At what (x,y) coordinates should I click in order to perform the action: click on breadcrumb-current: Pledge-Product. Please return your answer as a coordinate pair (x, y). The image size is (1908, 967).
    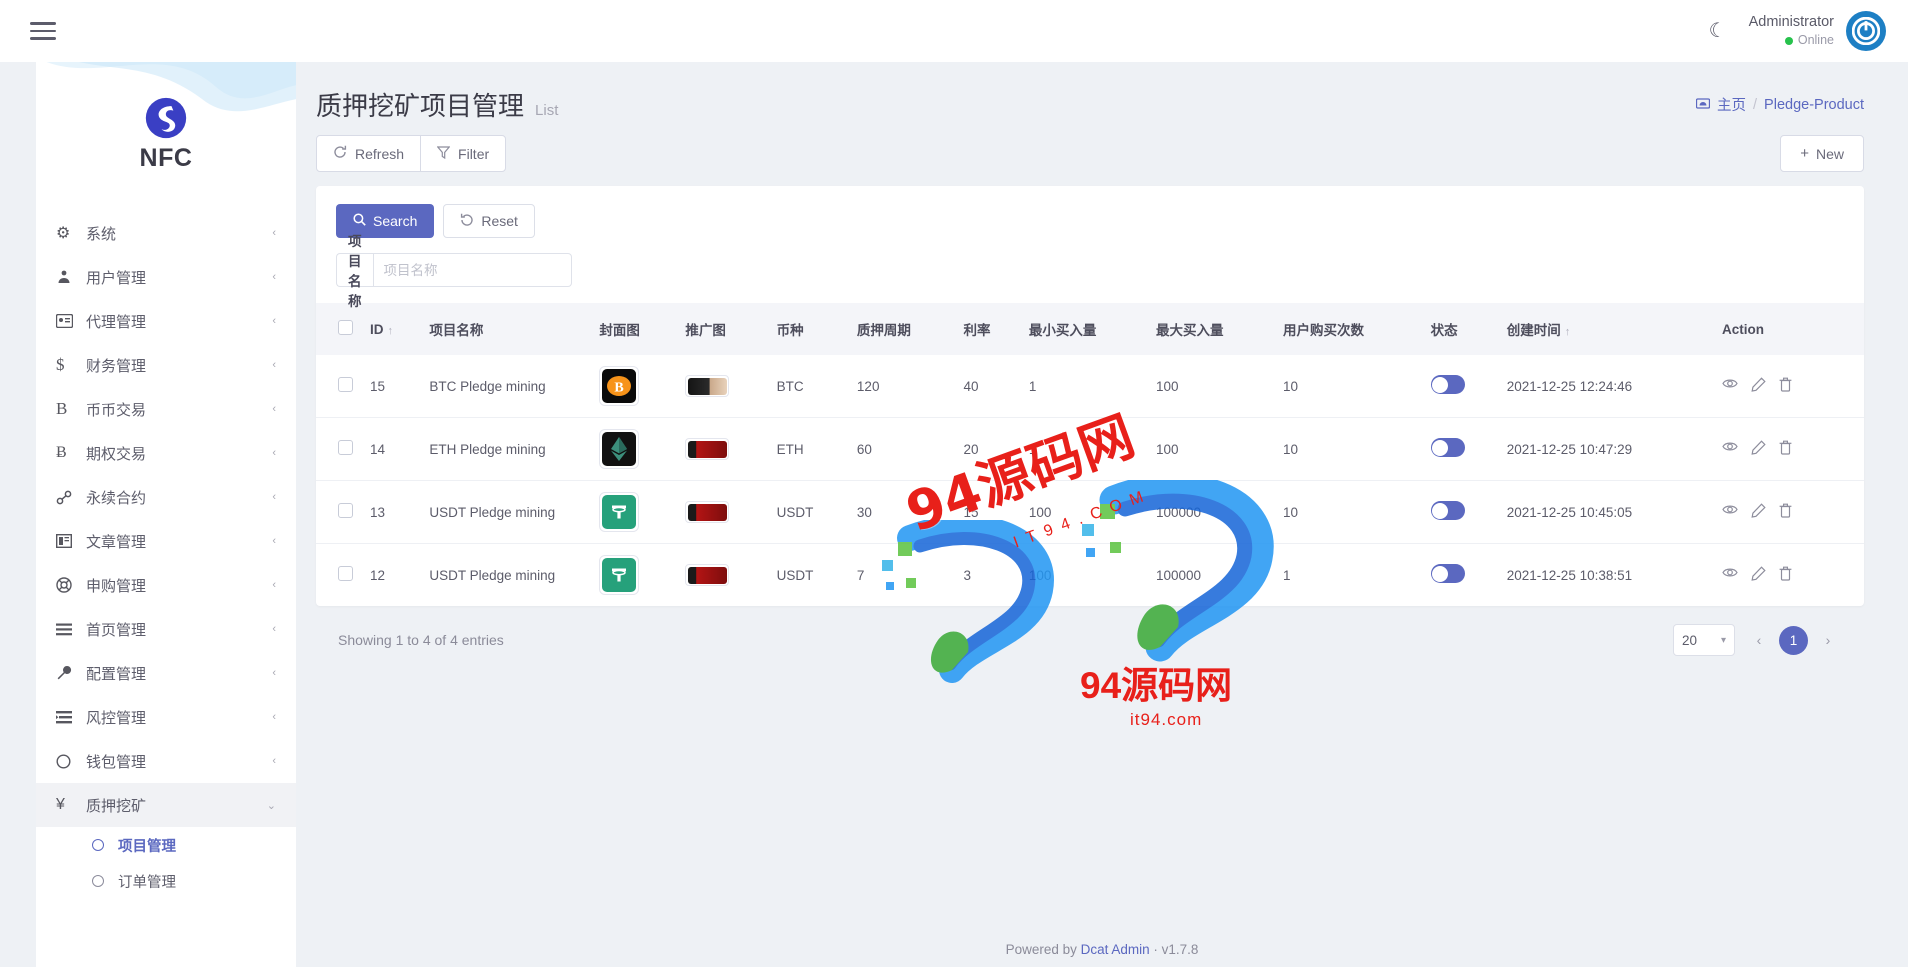
    Looking at the image, I should click on (1814, 105).